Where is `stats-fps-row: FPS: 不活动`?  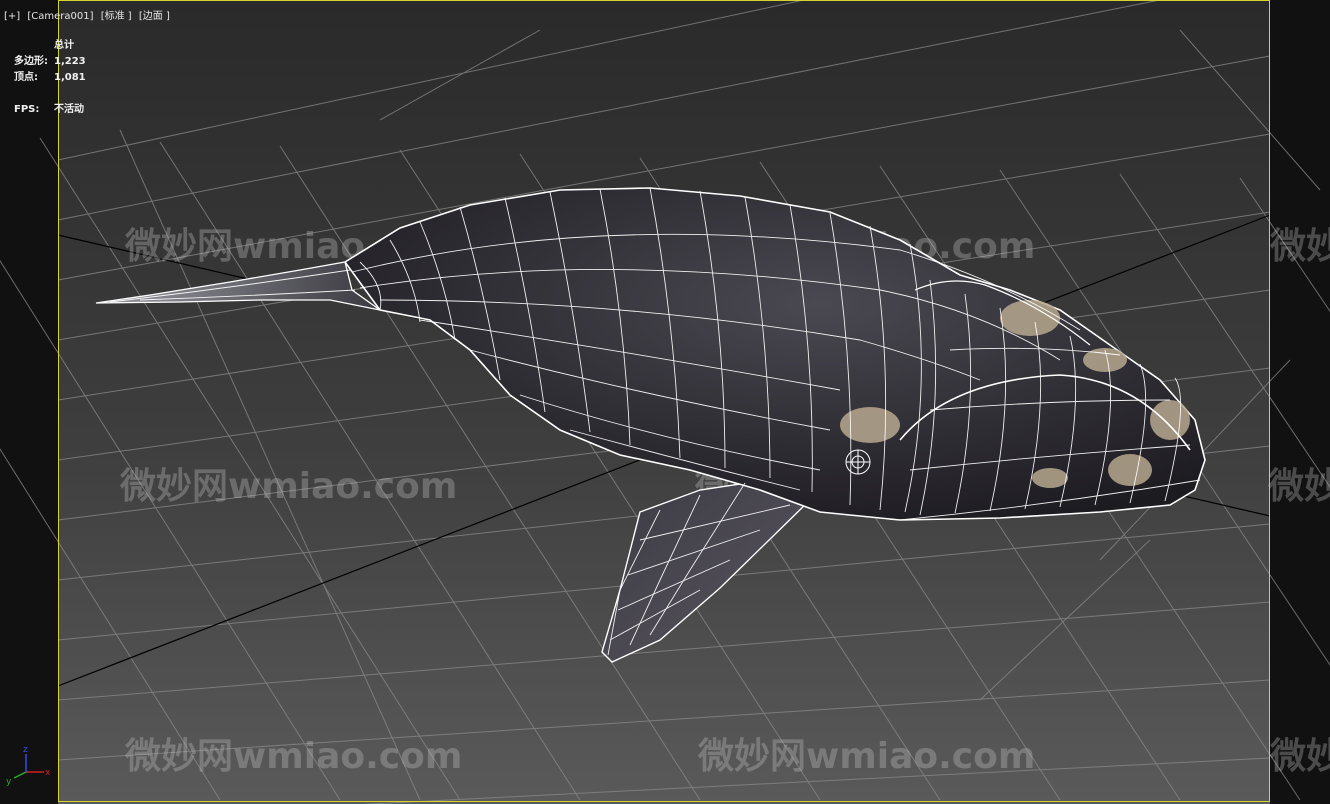 stats-fps-row: FPS: 不活动 is located at coordinates (50, 110).